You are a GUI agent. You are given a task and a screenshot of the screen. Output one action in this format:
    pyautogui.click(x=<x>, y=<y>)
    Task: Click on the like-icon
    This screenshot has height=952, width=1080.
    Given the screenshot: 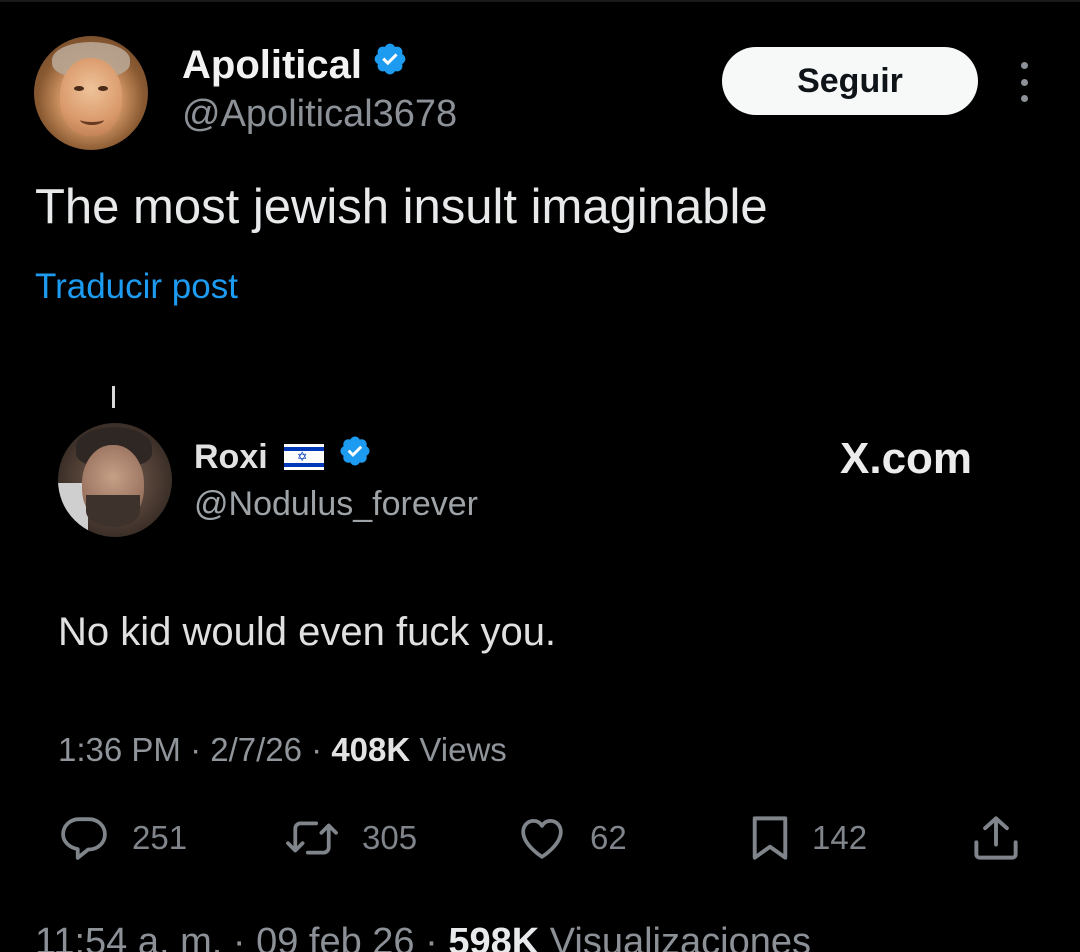 What is the action you would take?
    pyautogui.click(x=542, y=838)
    